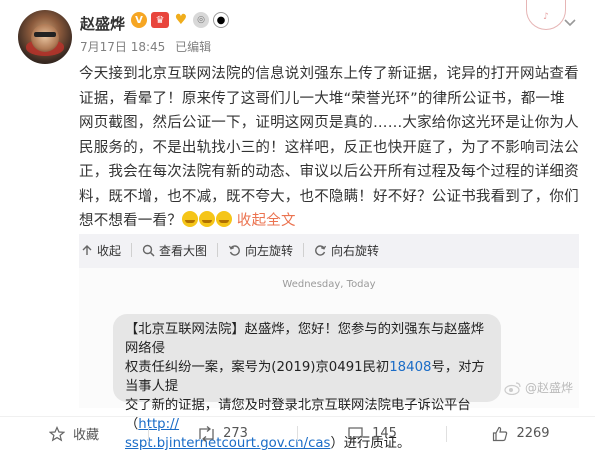 Image resolution: width=595 pixels, height=450 pixels. Describe the element at coordinates (193, 47) in the screenshot. I see `edited-label: 已编辑` at that location.